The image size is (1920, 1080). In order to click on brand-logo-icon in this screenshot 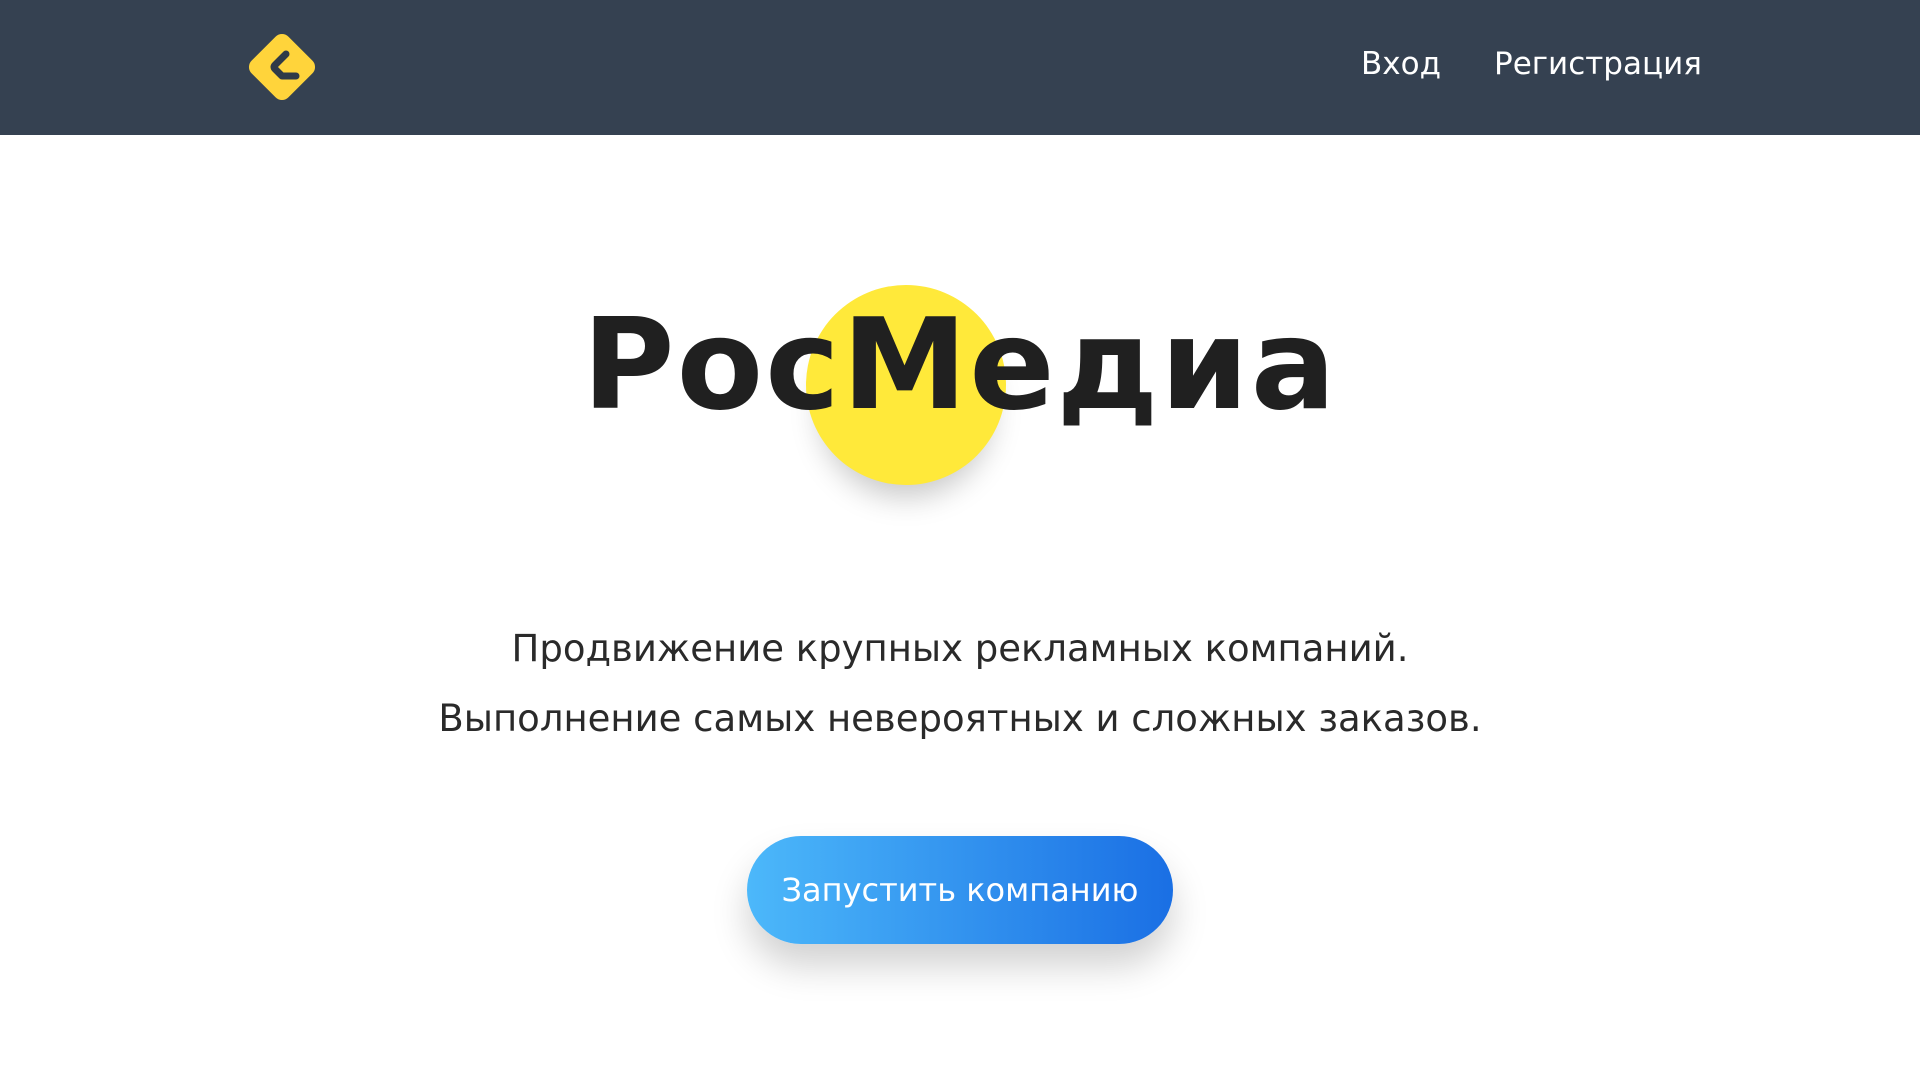, I will do `click(282, 67)`.